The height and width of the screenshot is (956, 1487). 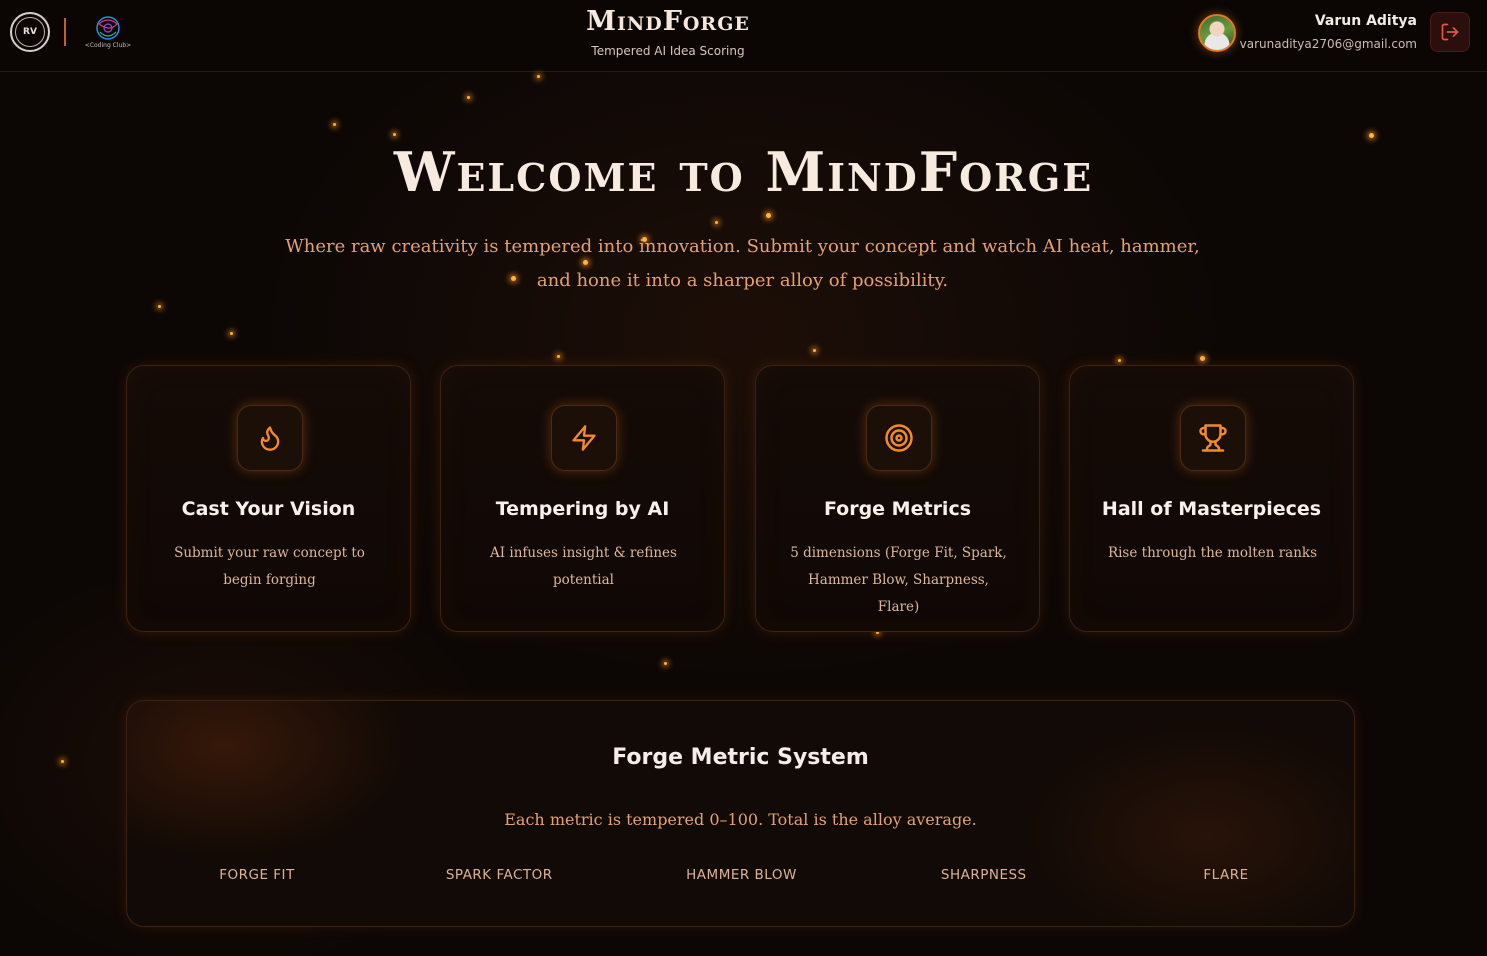 What do you see at coordinates (983, 875) in the screenshot?
I see `metric-sharpness: Sharpness` at bounding box center [983, 875].